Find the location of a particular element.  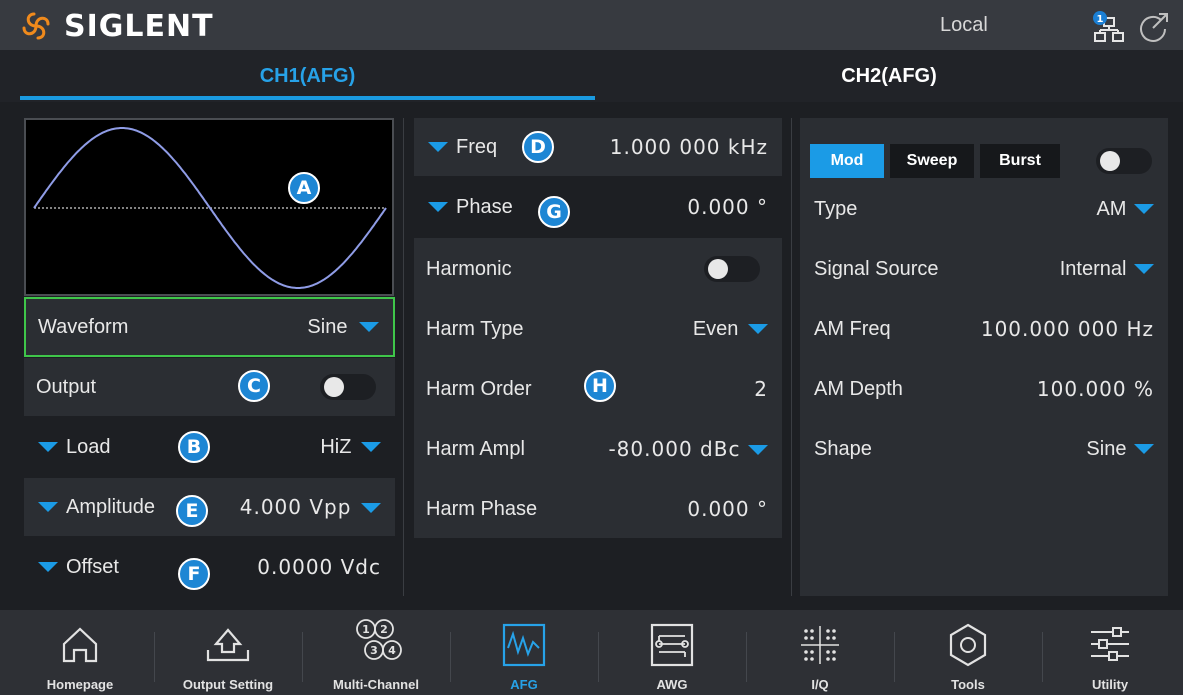

harm-type-select: Even is located at coordinates (730, 329).